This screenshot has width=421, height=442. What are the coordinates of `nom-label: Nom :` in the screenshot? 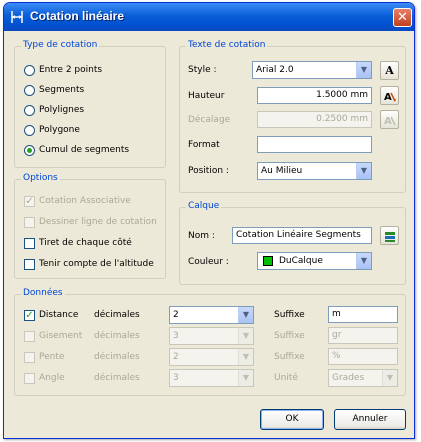 It's located at (201, 236).